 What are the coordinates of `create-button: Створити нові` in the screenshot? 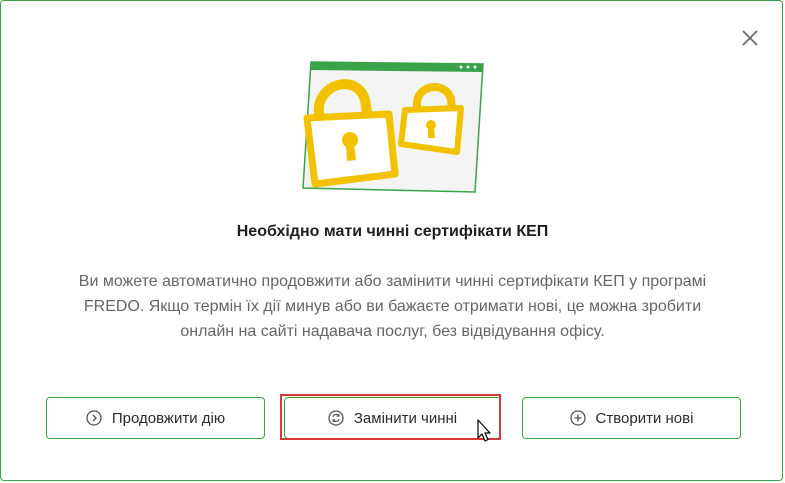 It's located at (631, 418).